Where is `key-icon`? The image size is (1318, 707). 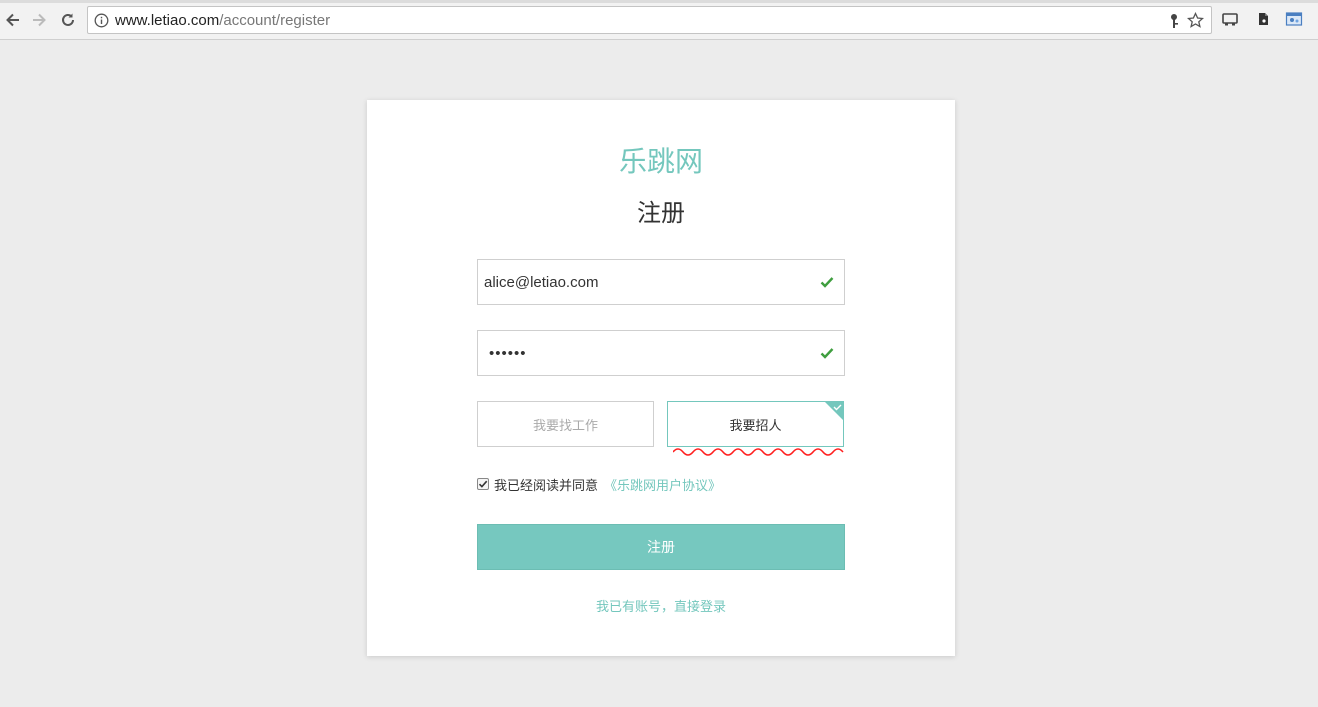
key-icon is located at coordinates (1174, 21).